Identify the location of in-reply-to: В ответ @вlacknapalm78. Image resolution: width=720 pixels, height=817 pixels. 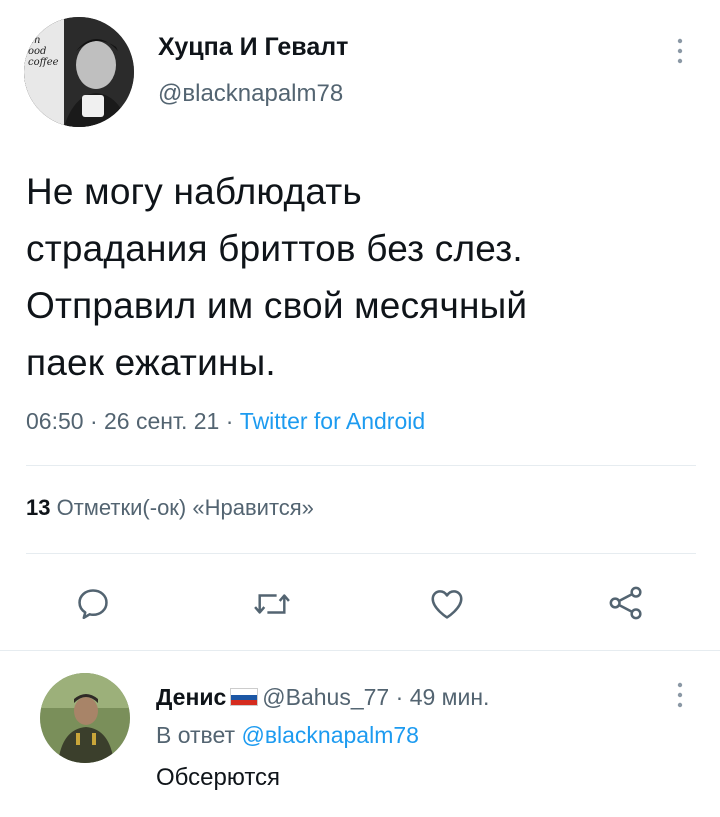
(287, 735).